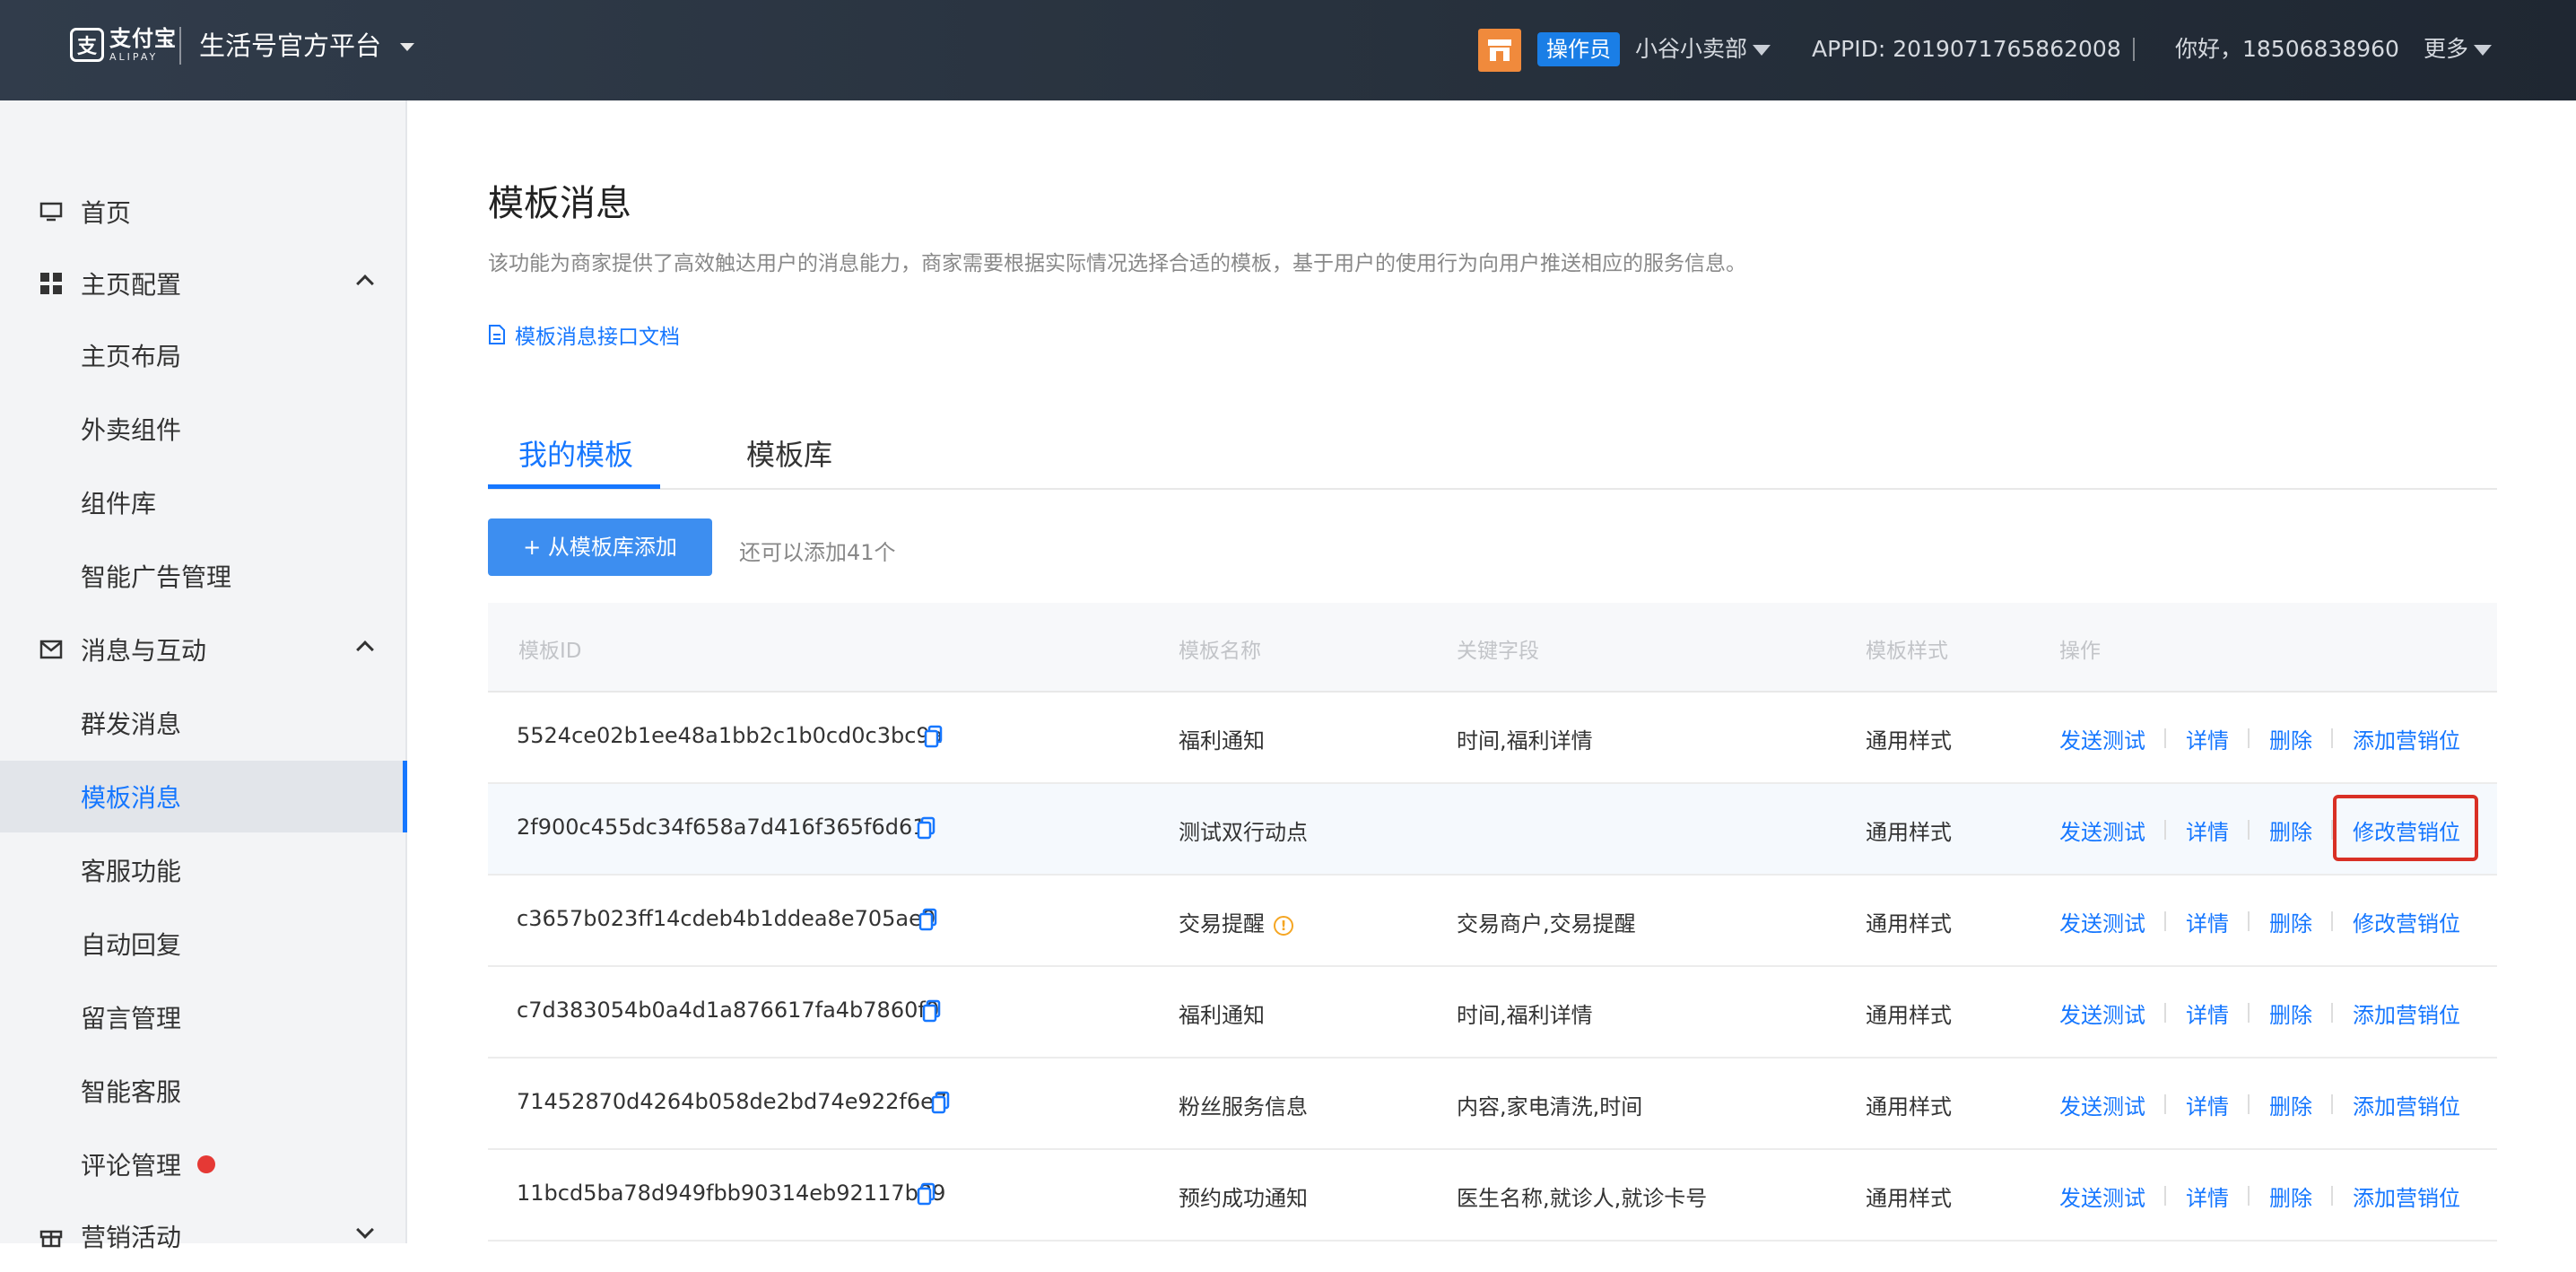  What do you see at coordinates (202, 212) in the screenshot?
I see `sidebar-item-home: 首页` at bounding box center [202, 212].